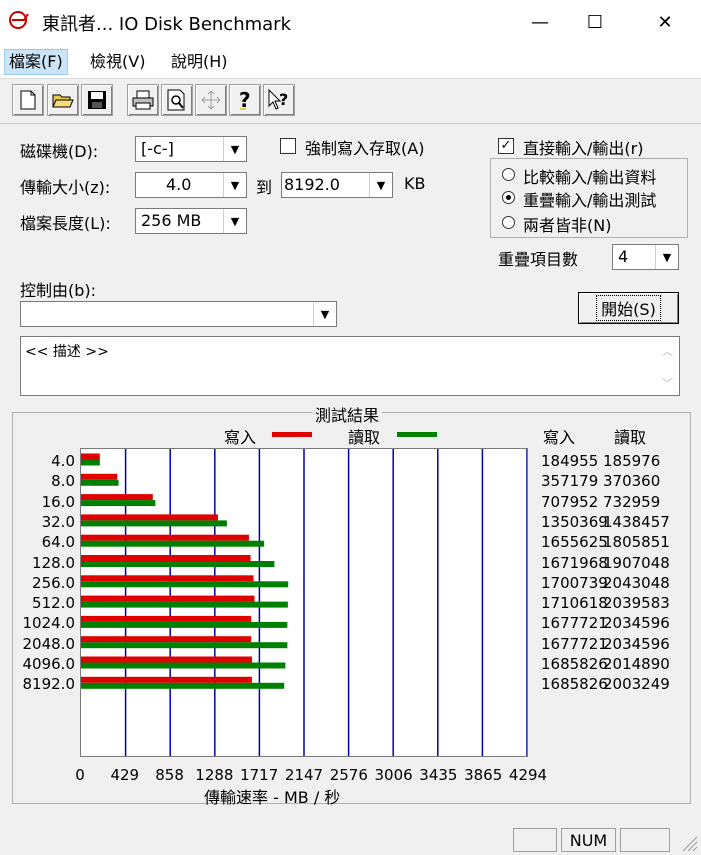 The height and width of the screenshot is (855, 701). What do you see at coordinates (292, 434) in the screenshot?
I see `legend-write-swatch` at bounding box center [292, 434].